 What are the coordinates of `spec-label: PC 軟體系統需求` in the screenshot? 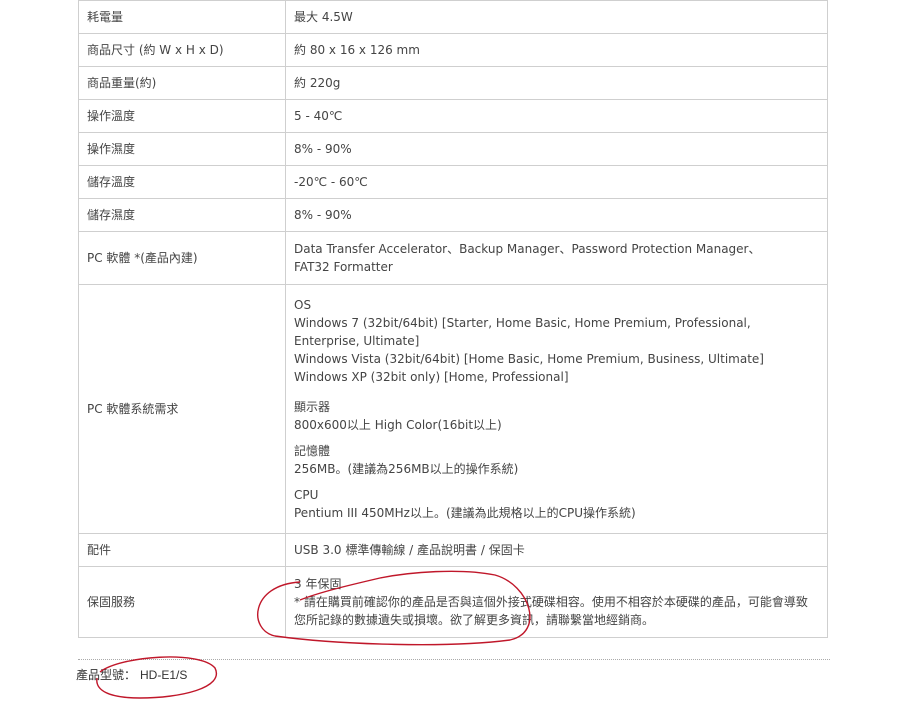 It's located at (182, 409).